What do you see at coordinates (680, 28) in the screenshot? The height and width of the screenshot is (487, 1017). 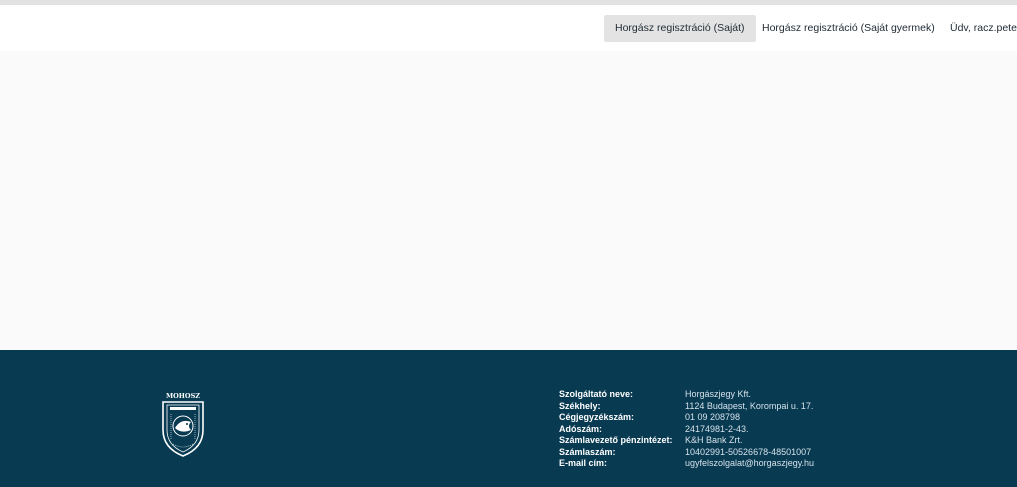 I see `nav-item-own-registration: Horgász regisztráció (Saját)` at bounding box center [680, 28].